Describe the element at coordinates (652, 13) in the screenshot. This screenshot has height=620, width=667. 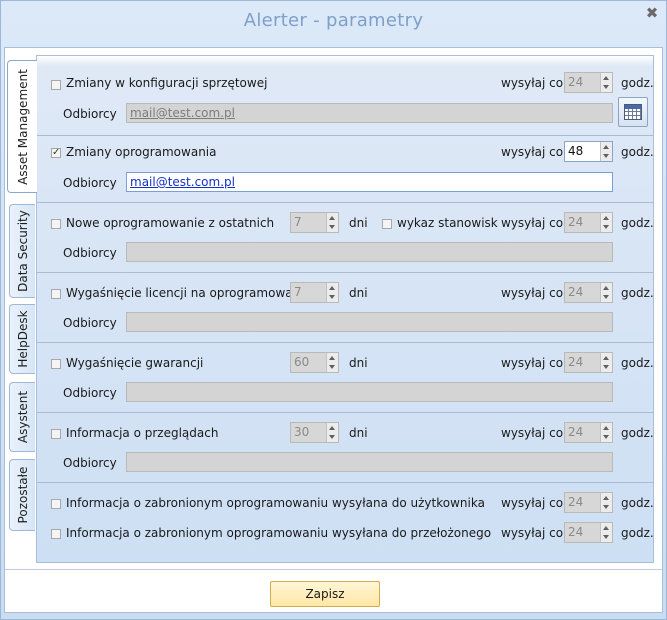
I see `close-icon: ✖` at that location.